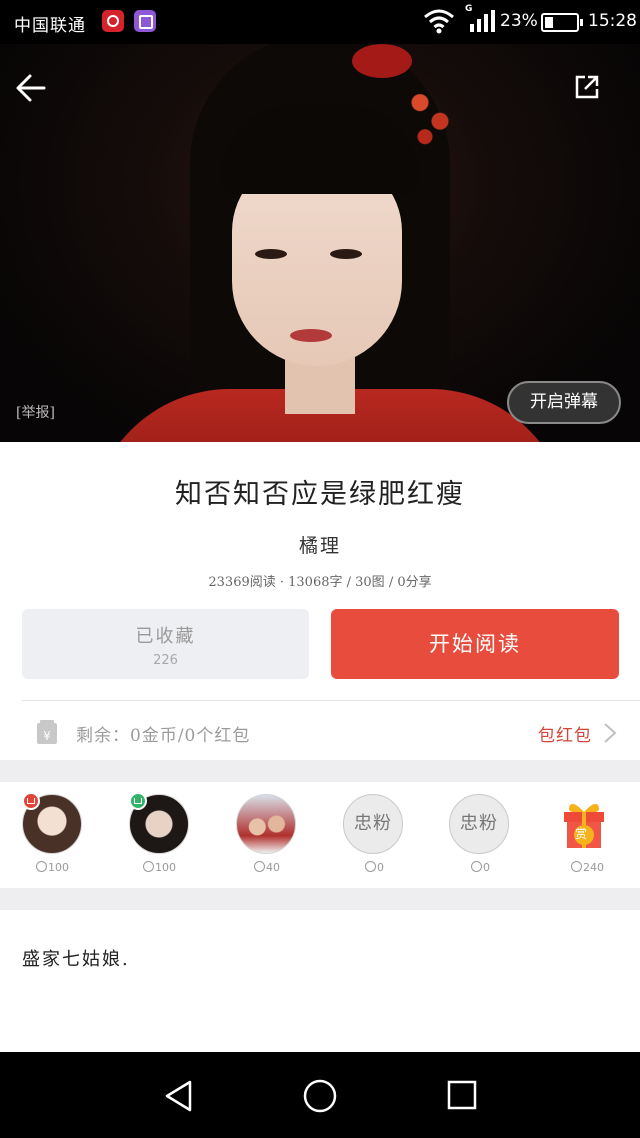 This screenshot has height=1138, width=640. Describe the element at coordinates (320, 835) in the screenshot. I see `supporters-row: 100 100 40 忠粉 0 忠粉 0 赏 240` at that location.